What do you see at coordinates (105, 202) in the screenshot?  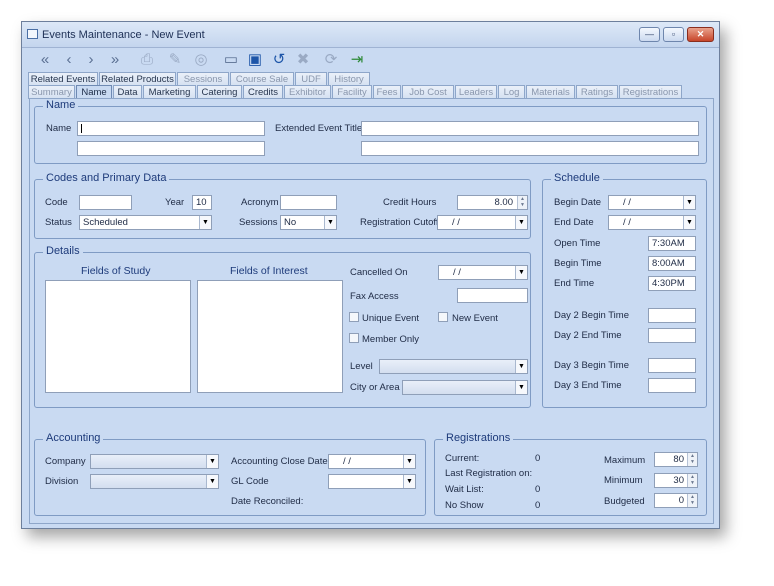 I see `code-input` at bounding box center [105, 202].